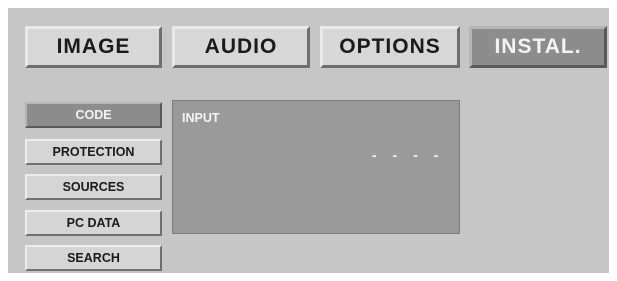  I want to click on input-label: INPUT, so click(201, 118).